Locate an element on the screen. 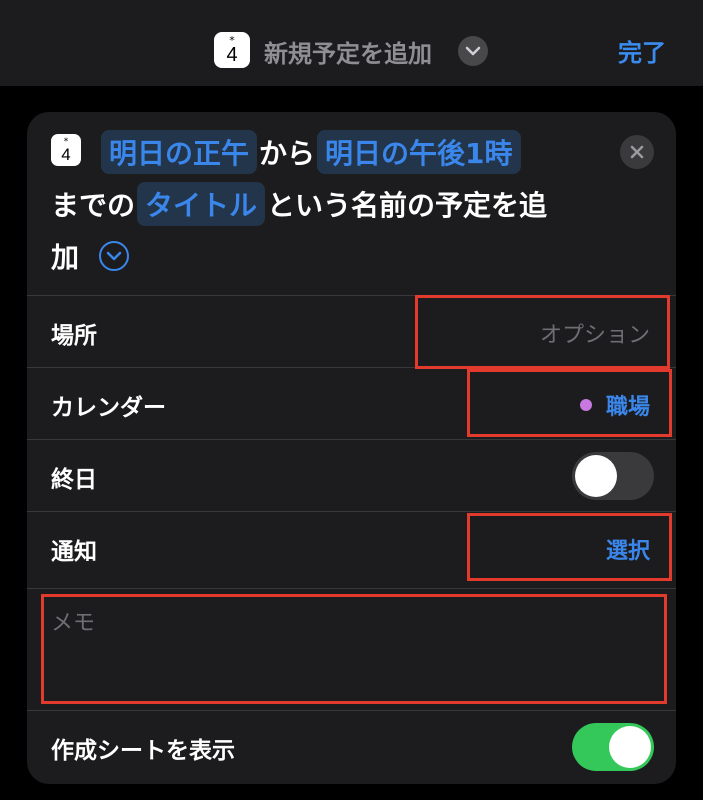 Image resolution: width=703 pixels, height=800 pixels. show-compose-toggle is located at coordinates (613, 747).